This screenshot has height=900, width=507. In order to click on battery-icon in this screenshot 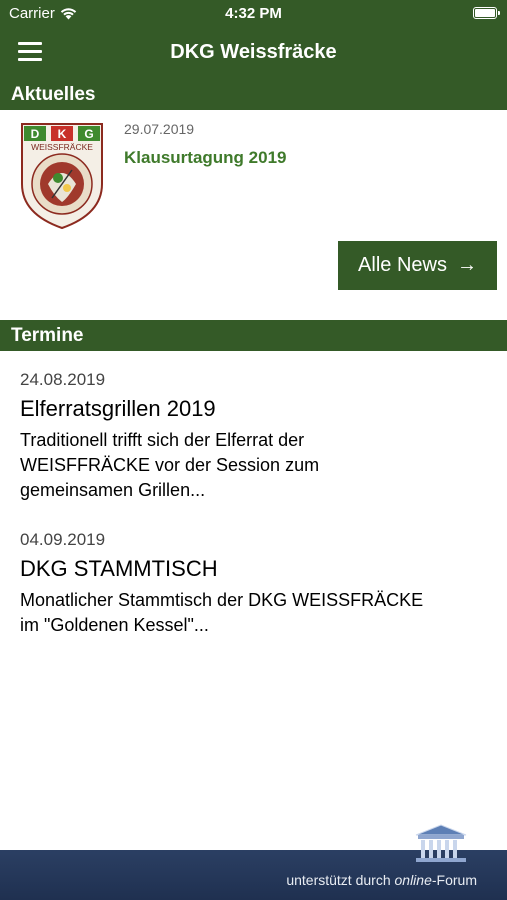, I will do `click(486, 13)`.